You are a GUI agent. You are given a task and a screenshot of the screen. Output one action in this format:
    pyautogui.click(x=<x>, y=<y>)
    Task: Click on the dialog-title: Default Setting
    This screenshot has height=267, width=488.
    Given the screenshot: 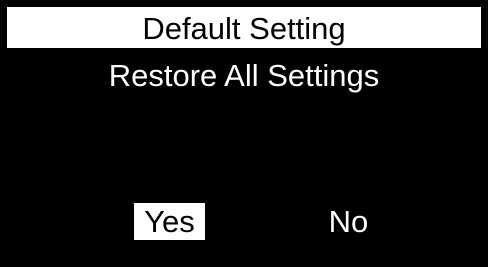 What is the action you would take?
    pyautogui.click(x=244, y=28)
    